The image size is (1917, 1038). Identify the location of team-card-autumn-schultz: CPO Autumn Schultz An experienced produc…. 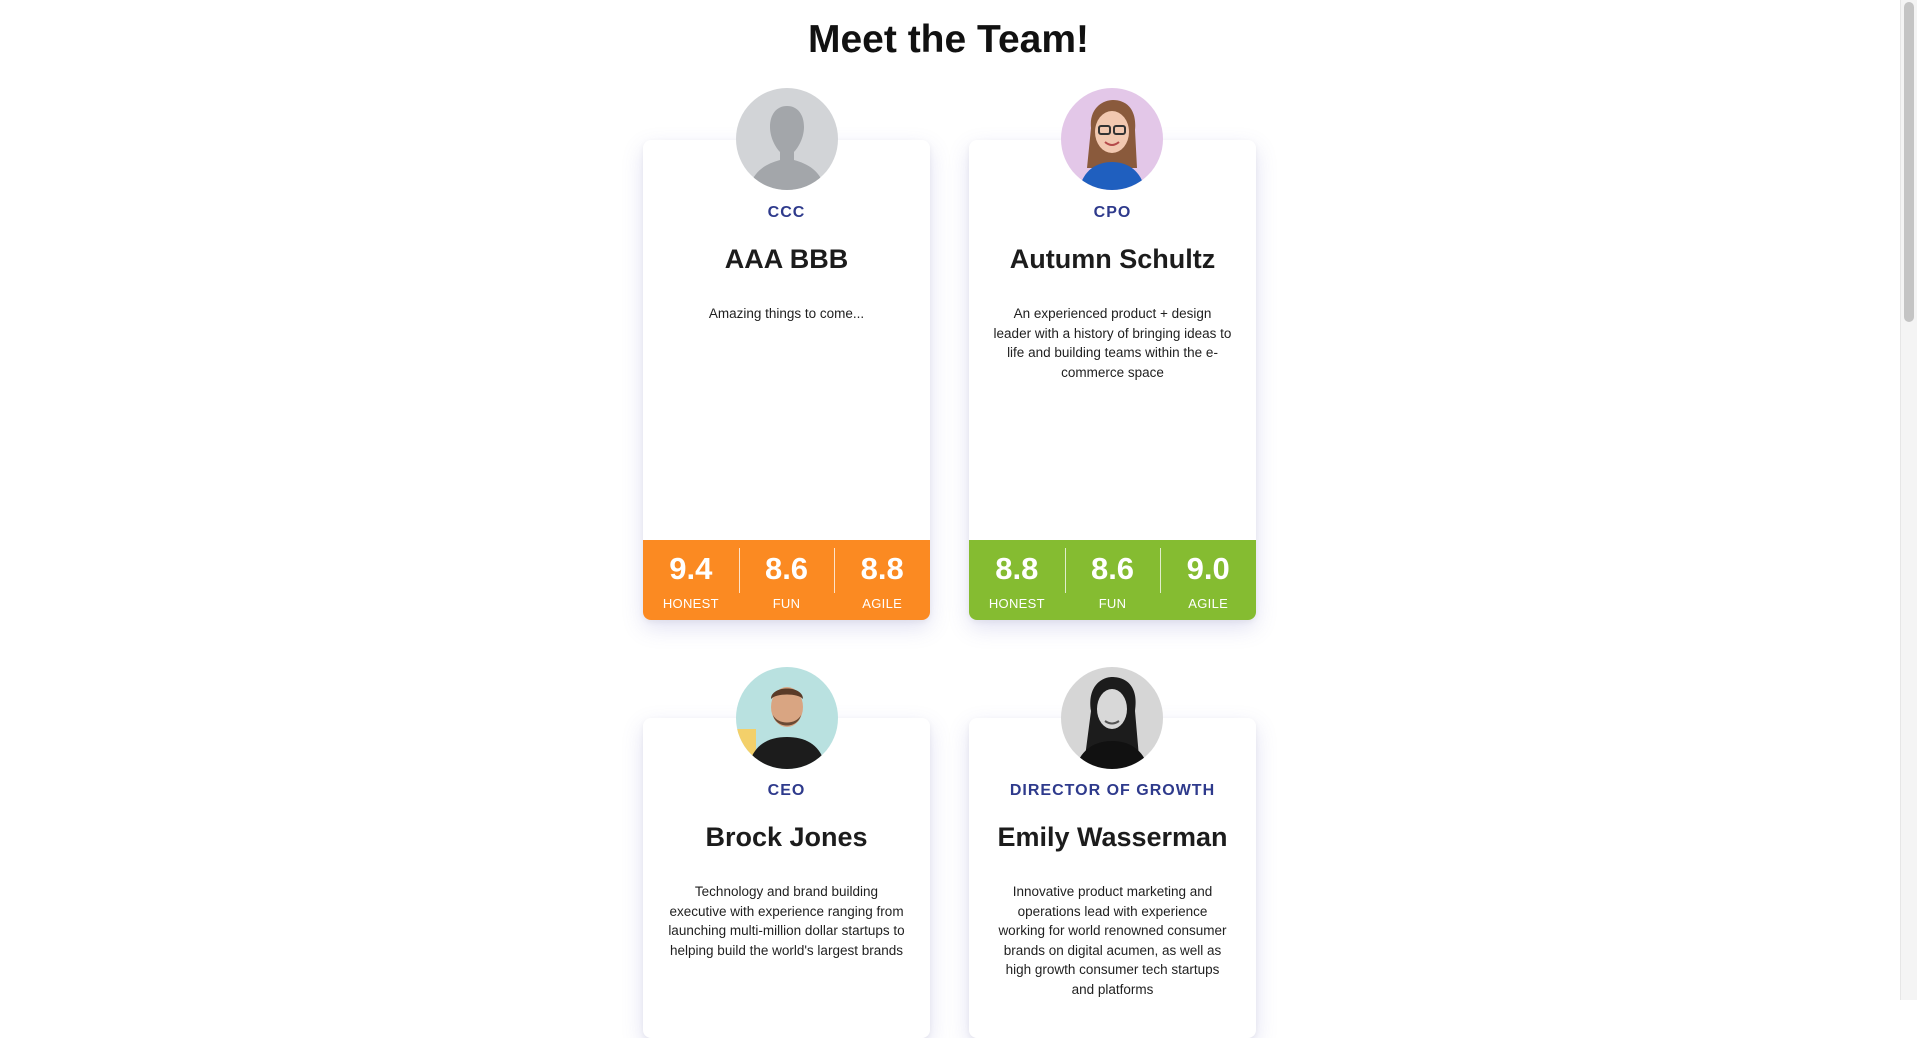
(1112, 380).